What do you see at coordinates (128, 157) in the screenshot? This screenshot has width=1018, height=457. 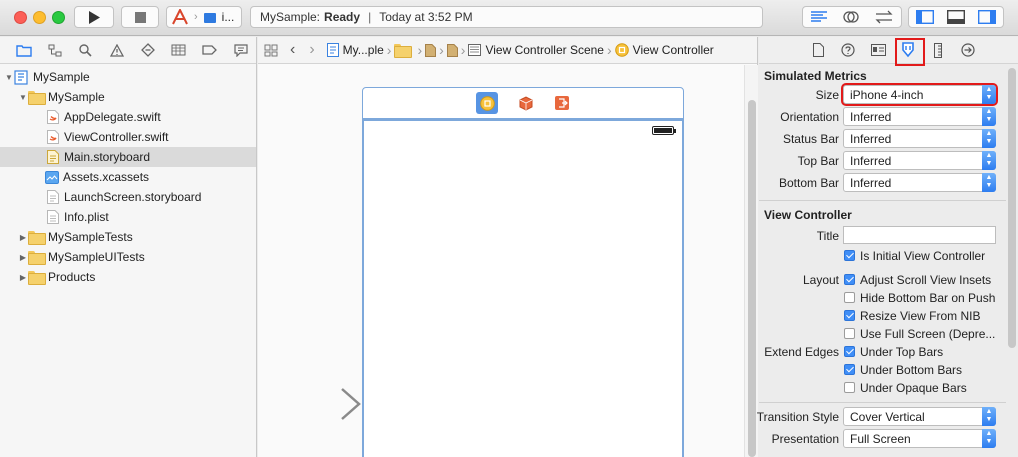 I see `tree-row-file-selected: Main.storyboard` at bounding box center [128, 157].